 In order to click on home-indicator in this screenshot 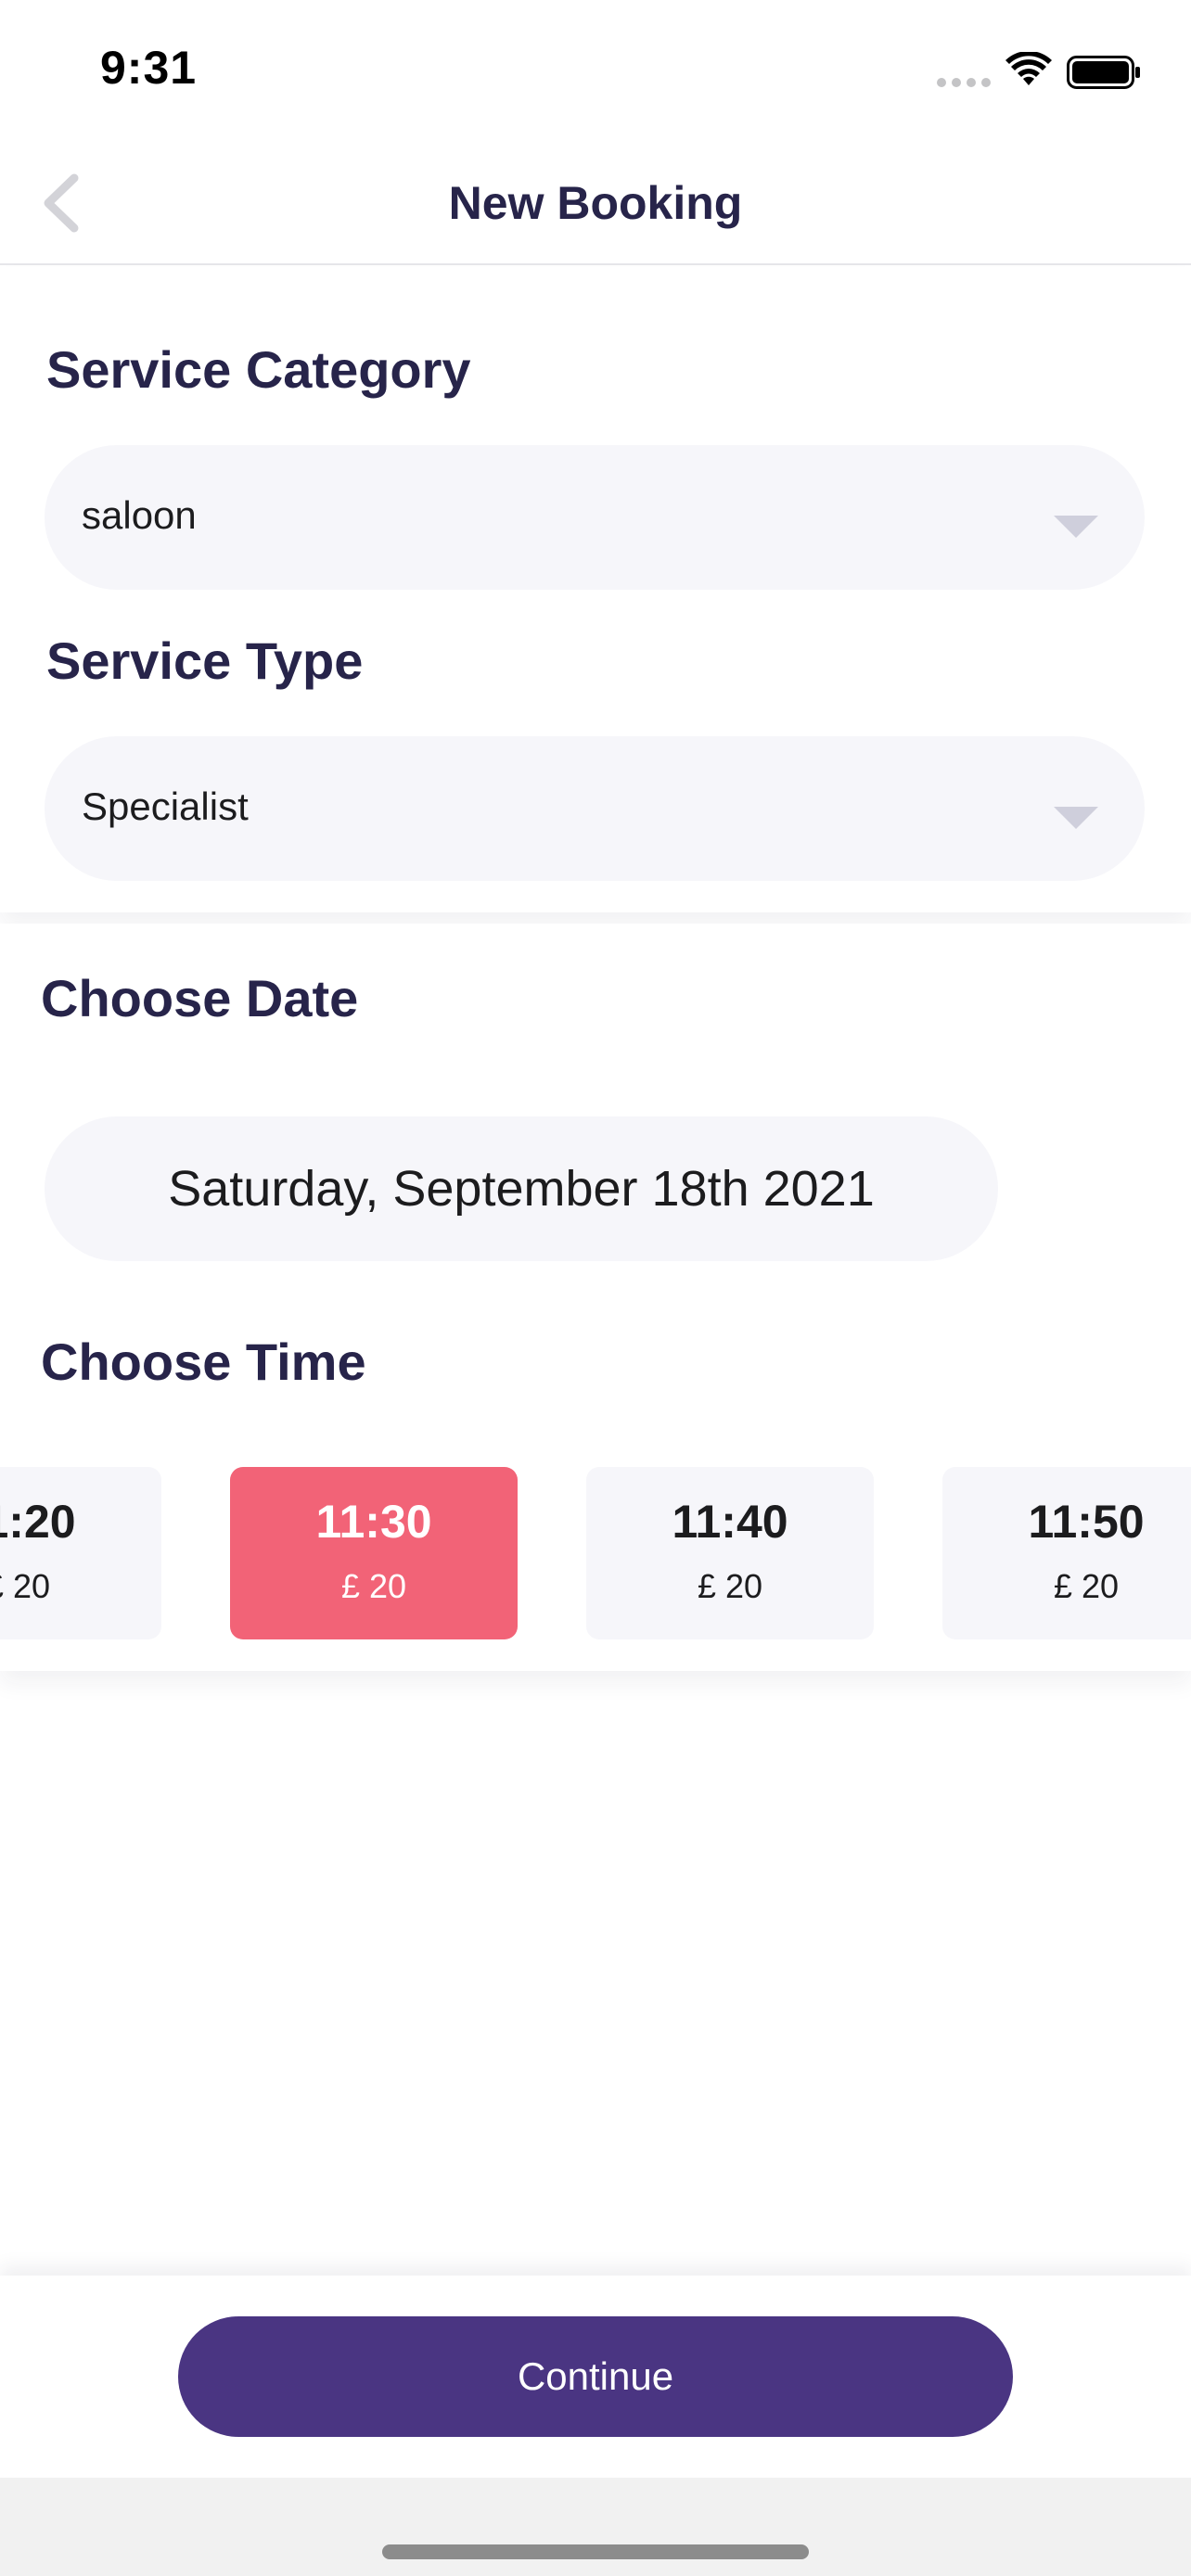, I will do `click(595, 2552)`.